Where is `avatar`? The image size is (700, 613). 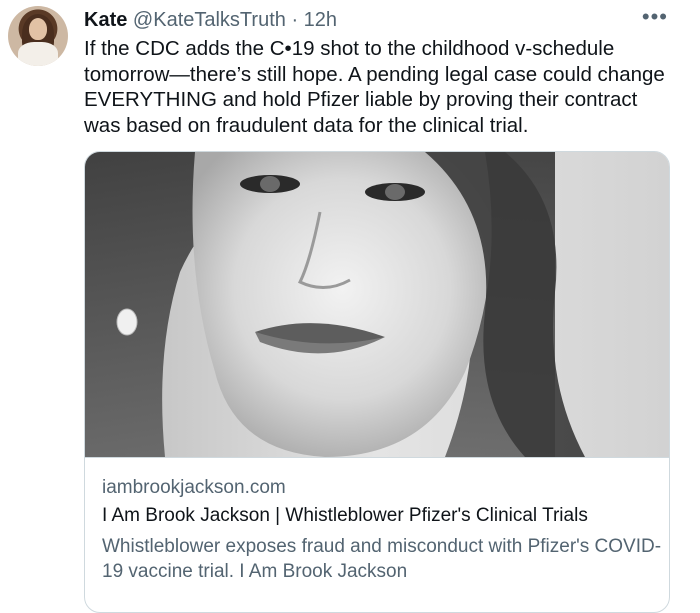 avatar is located at coordinates (38, 36).